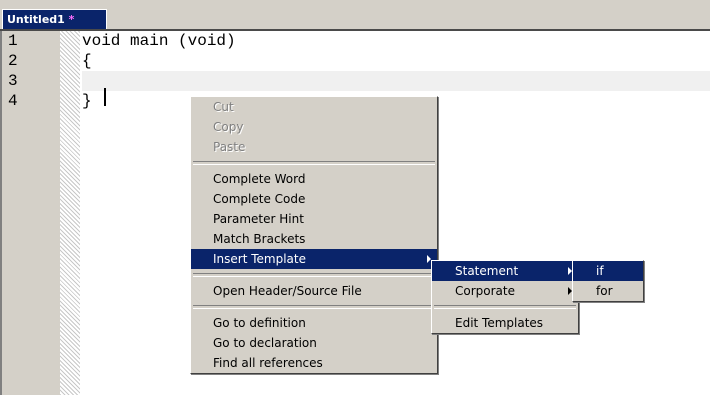 Image resolution: width=710 pixels, height=395 pixels. I want to click on statement-label: Statement, so click(487, 271).